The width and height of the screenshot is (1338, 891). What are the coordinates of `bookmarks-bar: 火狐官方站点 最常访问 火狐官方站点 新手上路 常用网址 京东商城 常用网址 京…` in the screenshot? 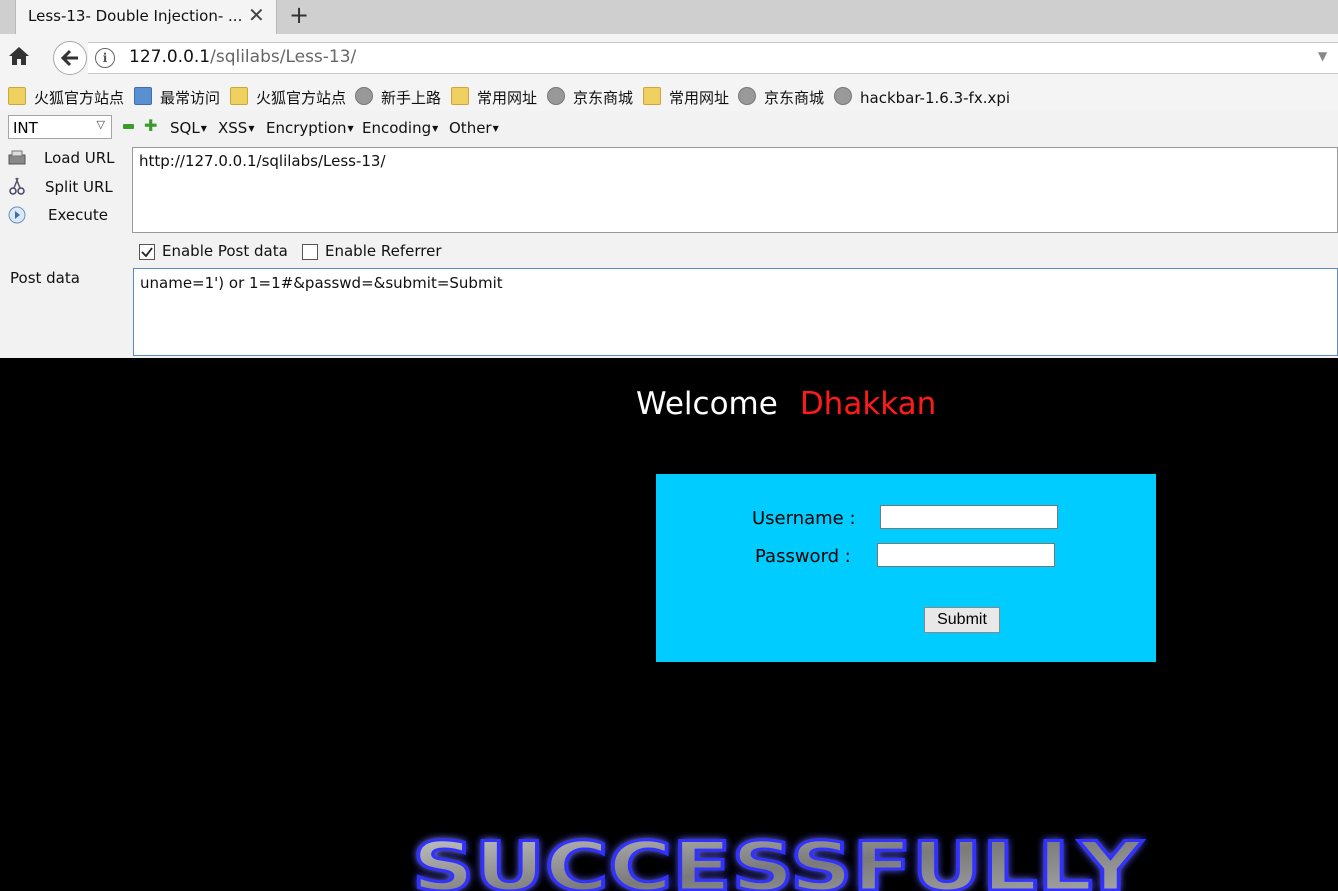 It's located at (669, 96).